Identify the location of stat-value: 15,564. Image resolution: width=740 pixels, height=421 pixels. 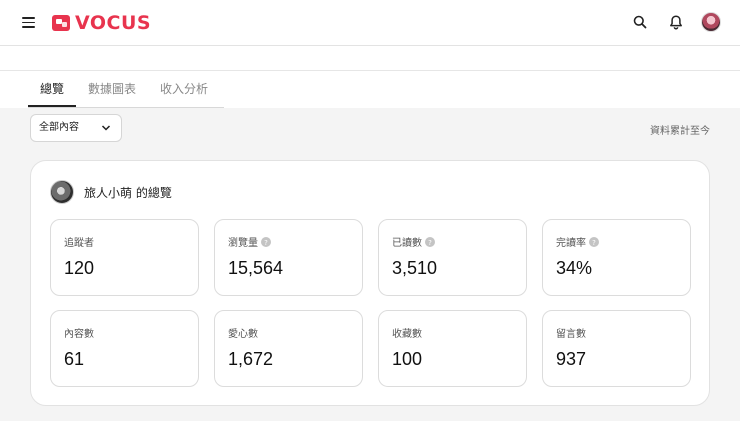
(256, 268).